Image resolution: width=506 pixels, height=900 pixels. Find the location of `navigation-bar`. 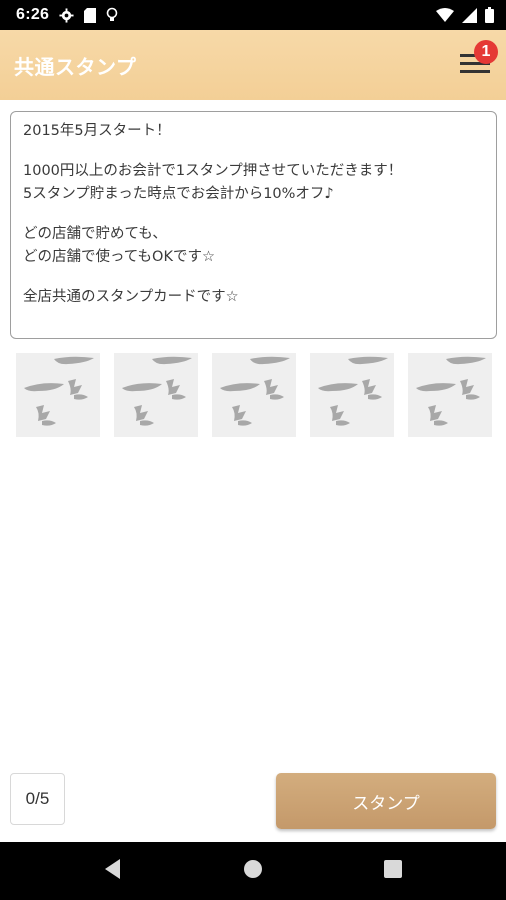

navigation-bar is located at coordinates (253, 871).